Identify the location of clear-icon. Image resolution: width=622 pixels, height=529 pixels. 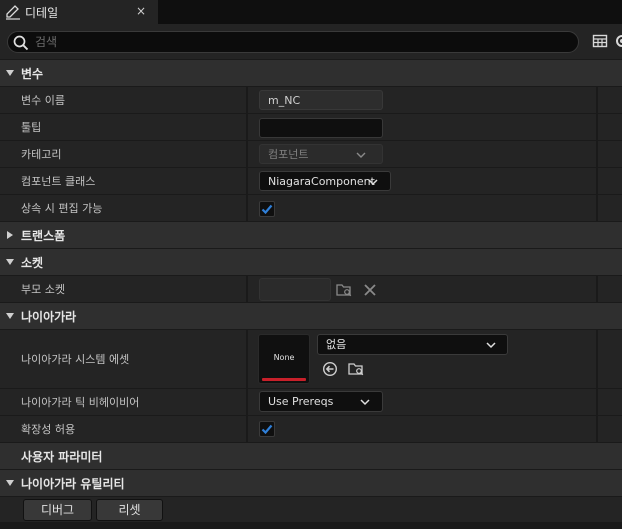
(370, 290).